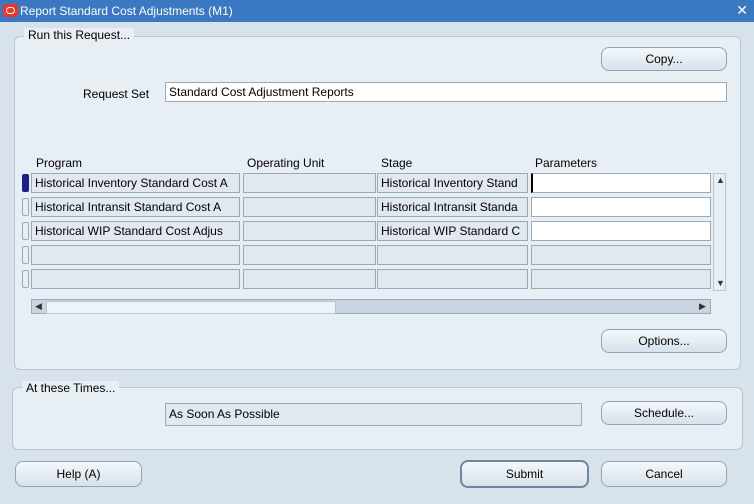  Describe the element at coordinates (397, 163) in the screenshot. I see `header-stage: Stage` at that location.